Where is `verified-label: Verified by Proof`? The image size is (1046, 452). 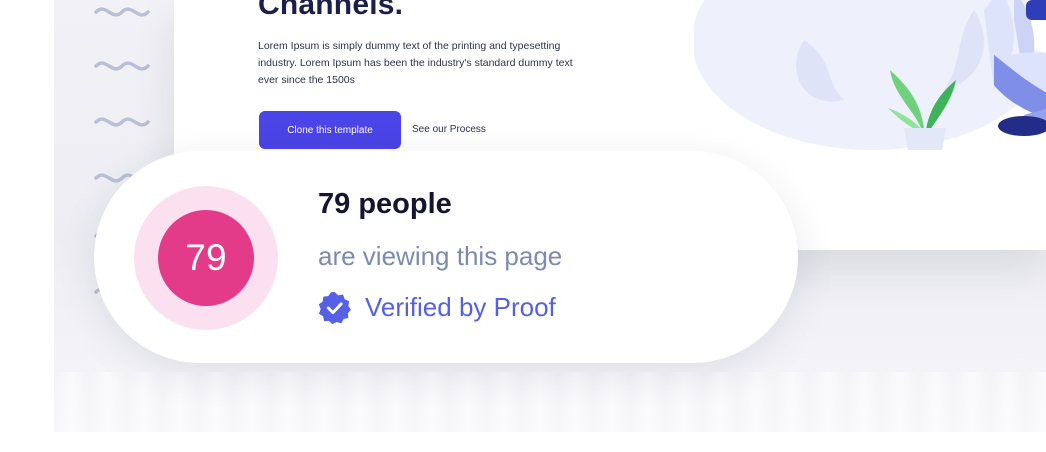 verified-label: Verified by Proof is located at coordinates (460, 307).